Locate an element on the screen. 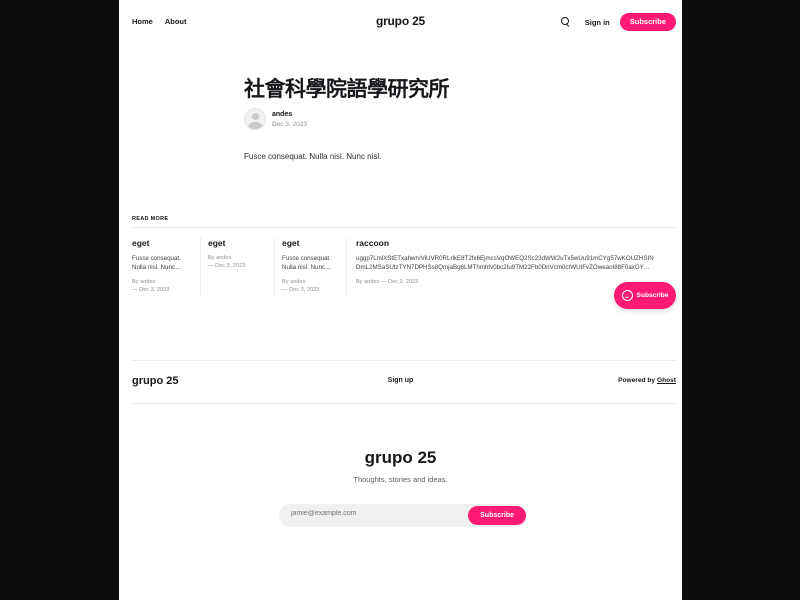 Image resolution: width=800 pixels, height=600 pixels. footer-signup-link: Sign up is located at coordinates (401, 380).